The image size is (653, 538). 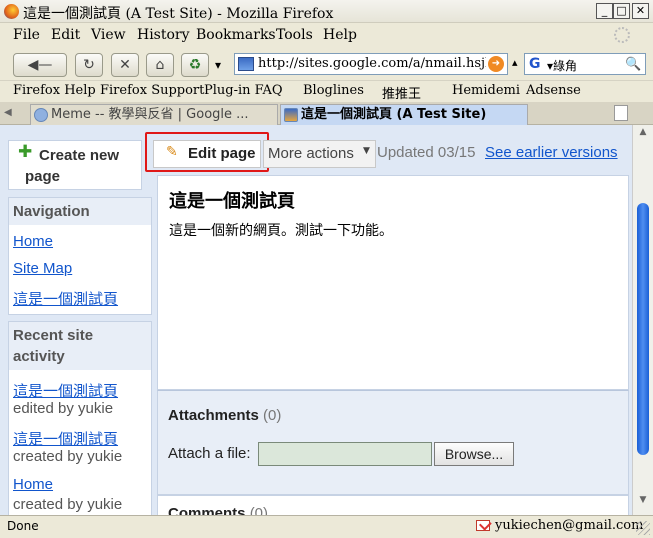 What do you see at coordinates (15, 114) in the screenshot?
I see `tab-scroll-left-icon: ◀` at bounding box center [15, 114].